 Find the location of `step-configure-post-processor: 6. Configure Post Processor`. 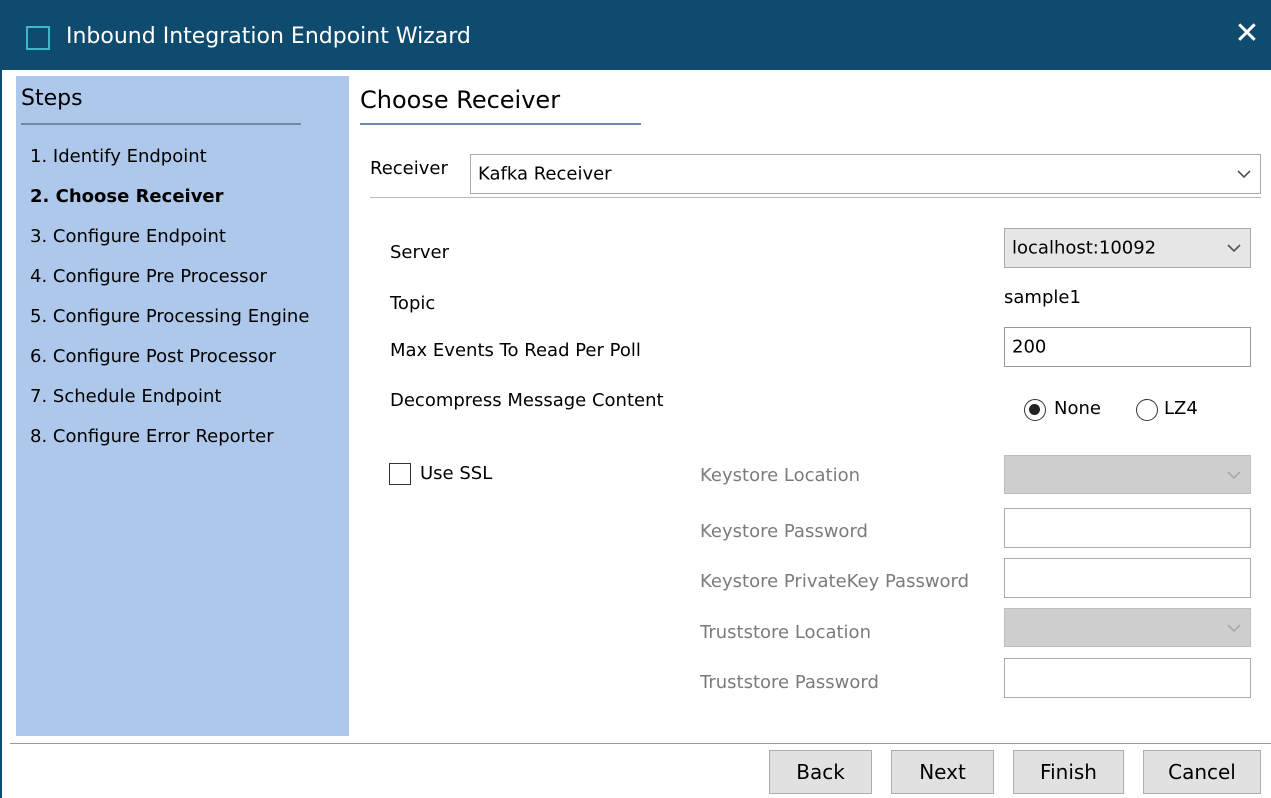

step-configure-post-processor: 6. Configure Post Processor is located at coordinates (153, 356).